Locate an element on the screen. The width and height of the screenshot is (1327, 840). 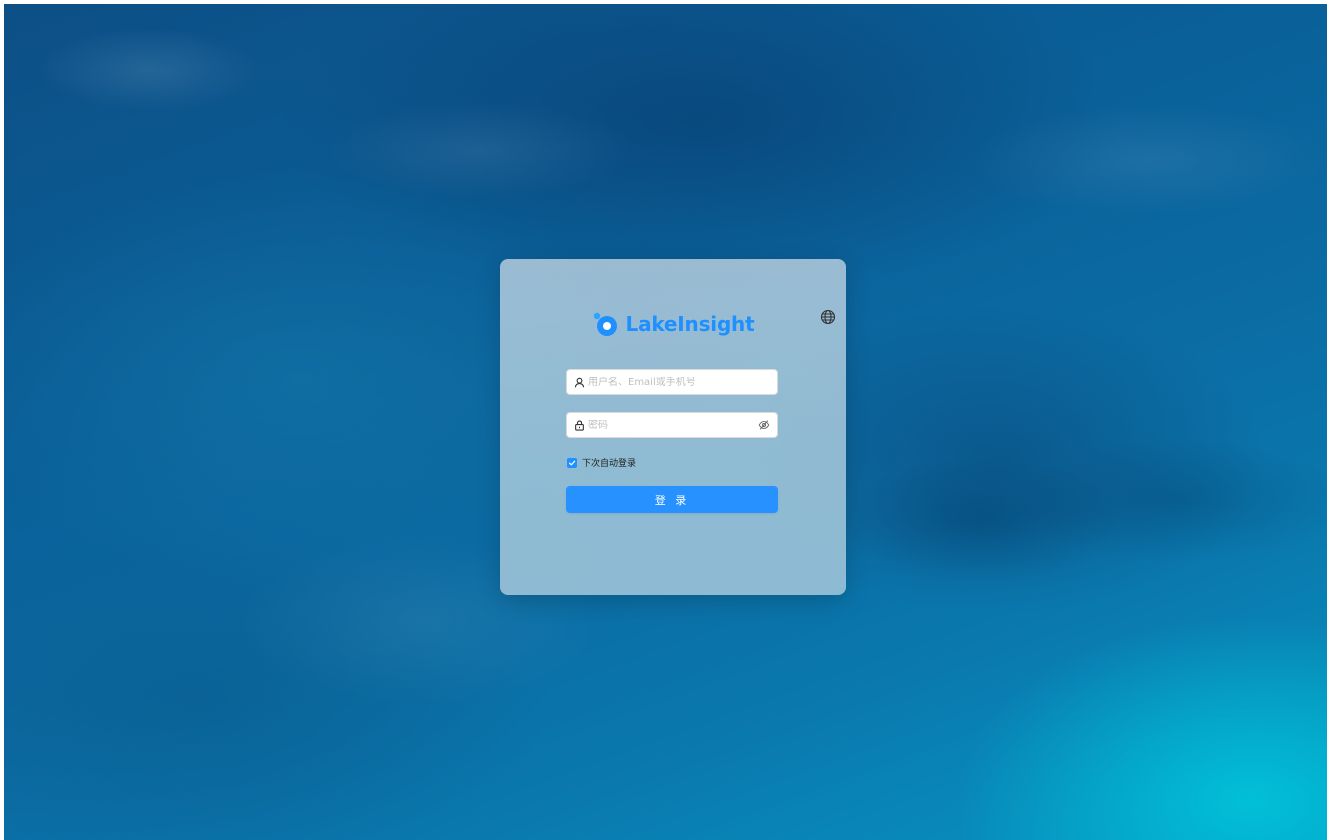
username-input is located at coordinates (679, 382).